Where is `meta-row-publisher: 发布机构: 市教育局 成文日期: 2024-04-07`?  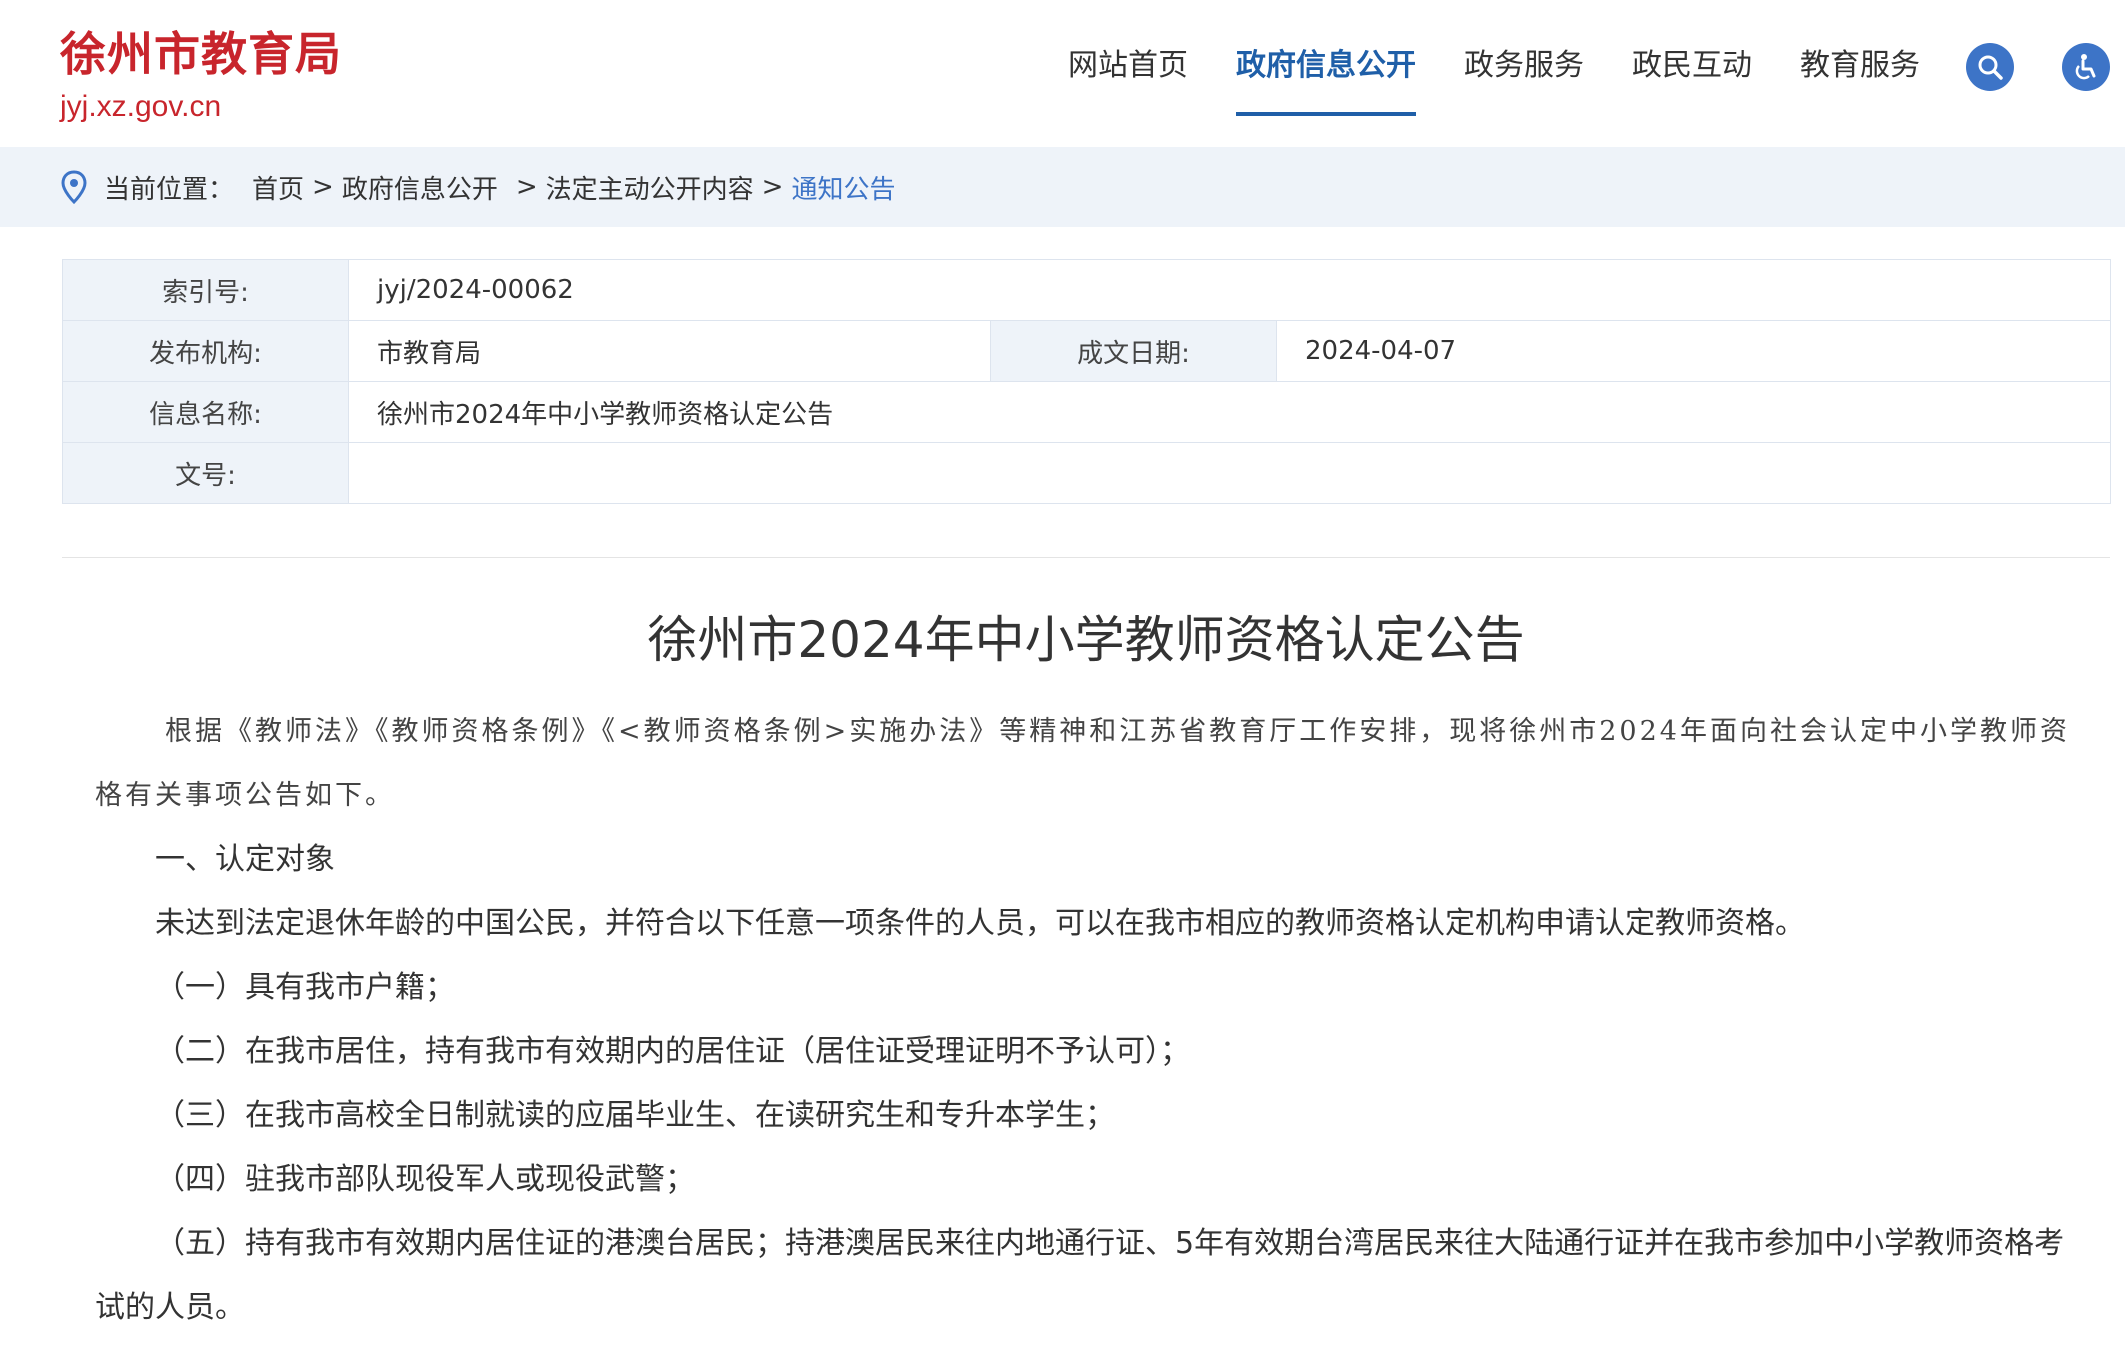
meta-row-publisher: 发布机构: 市教育局 成文日期: 2024-04-07 is located at coordinates (1087, 351).